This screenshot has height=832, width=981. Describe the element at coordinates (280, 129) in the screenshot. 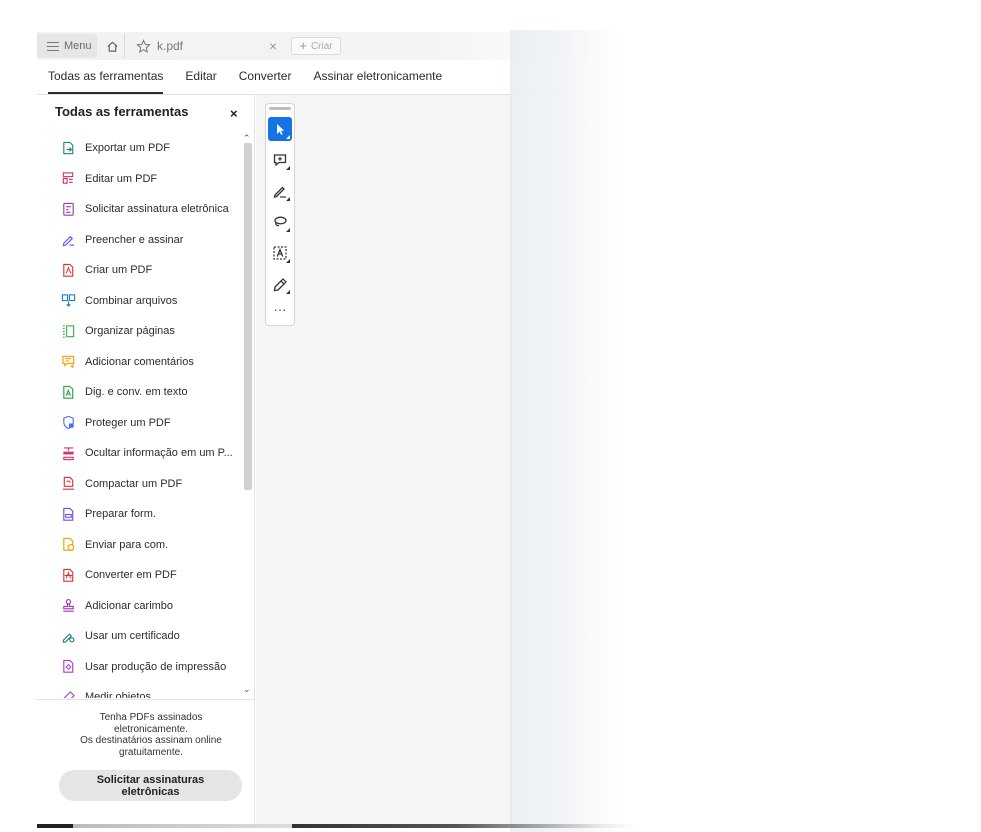

I see `select-tool-button` at that location.